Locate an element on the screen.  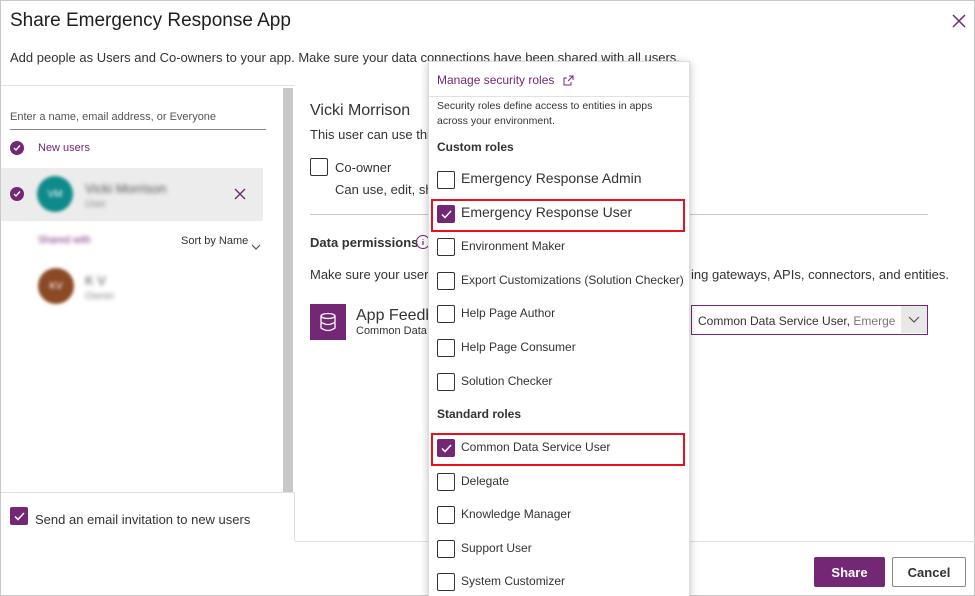
new-users-label: New users is located at coordinates (64, 148).